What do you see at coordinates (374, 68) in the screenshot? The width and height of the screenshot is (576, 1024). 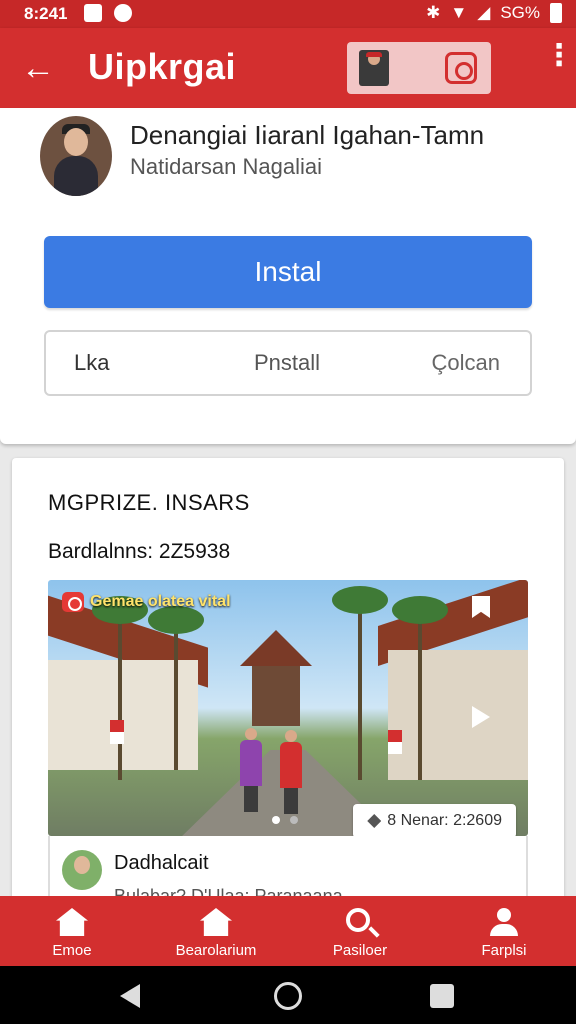 I see `avatar` at bounding box center [374, 68].